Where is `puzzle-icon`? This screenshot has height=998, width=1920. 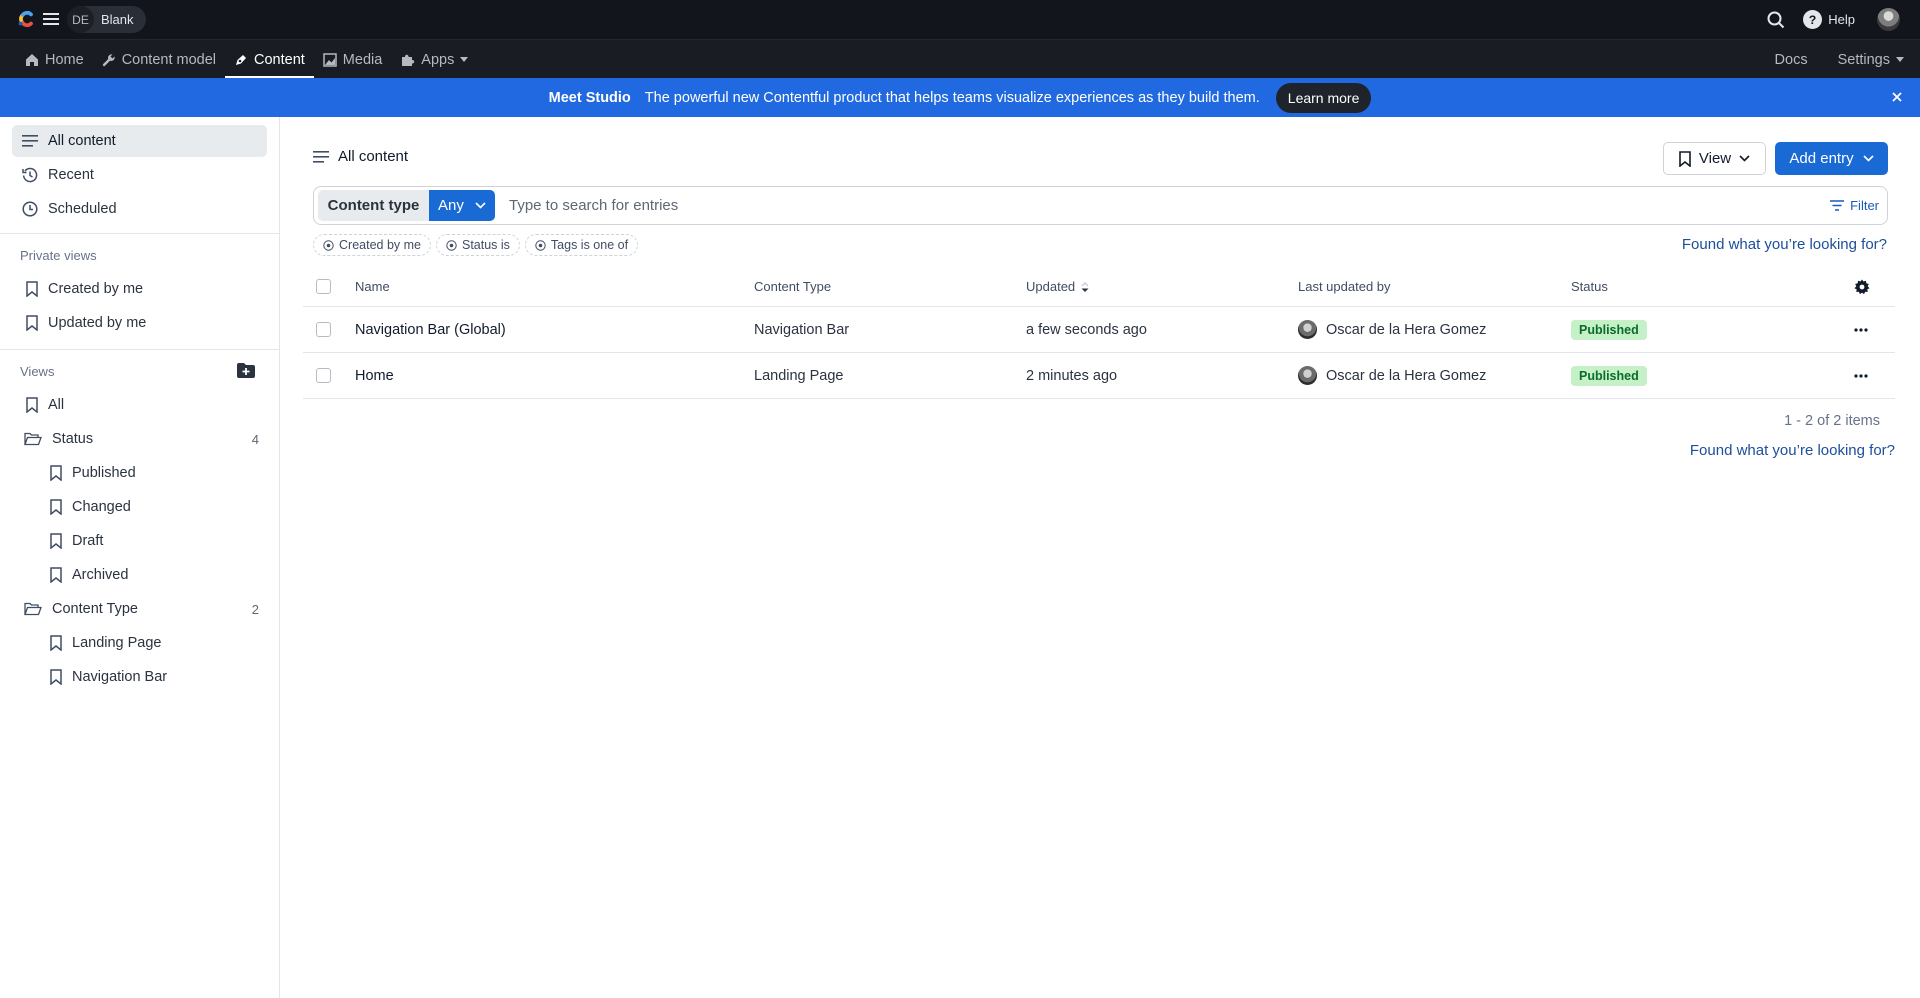
puzzle-icon is located at coordinates (408, 60).